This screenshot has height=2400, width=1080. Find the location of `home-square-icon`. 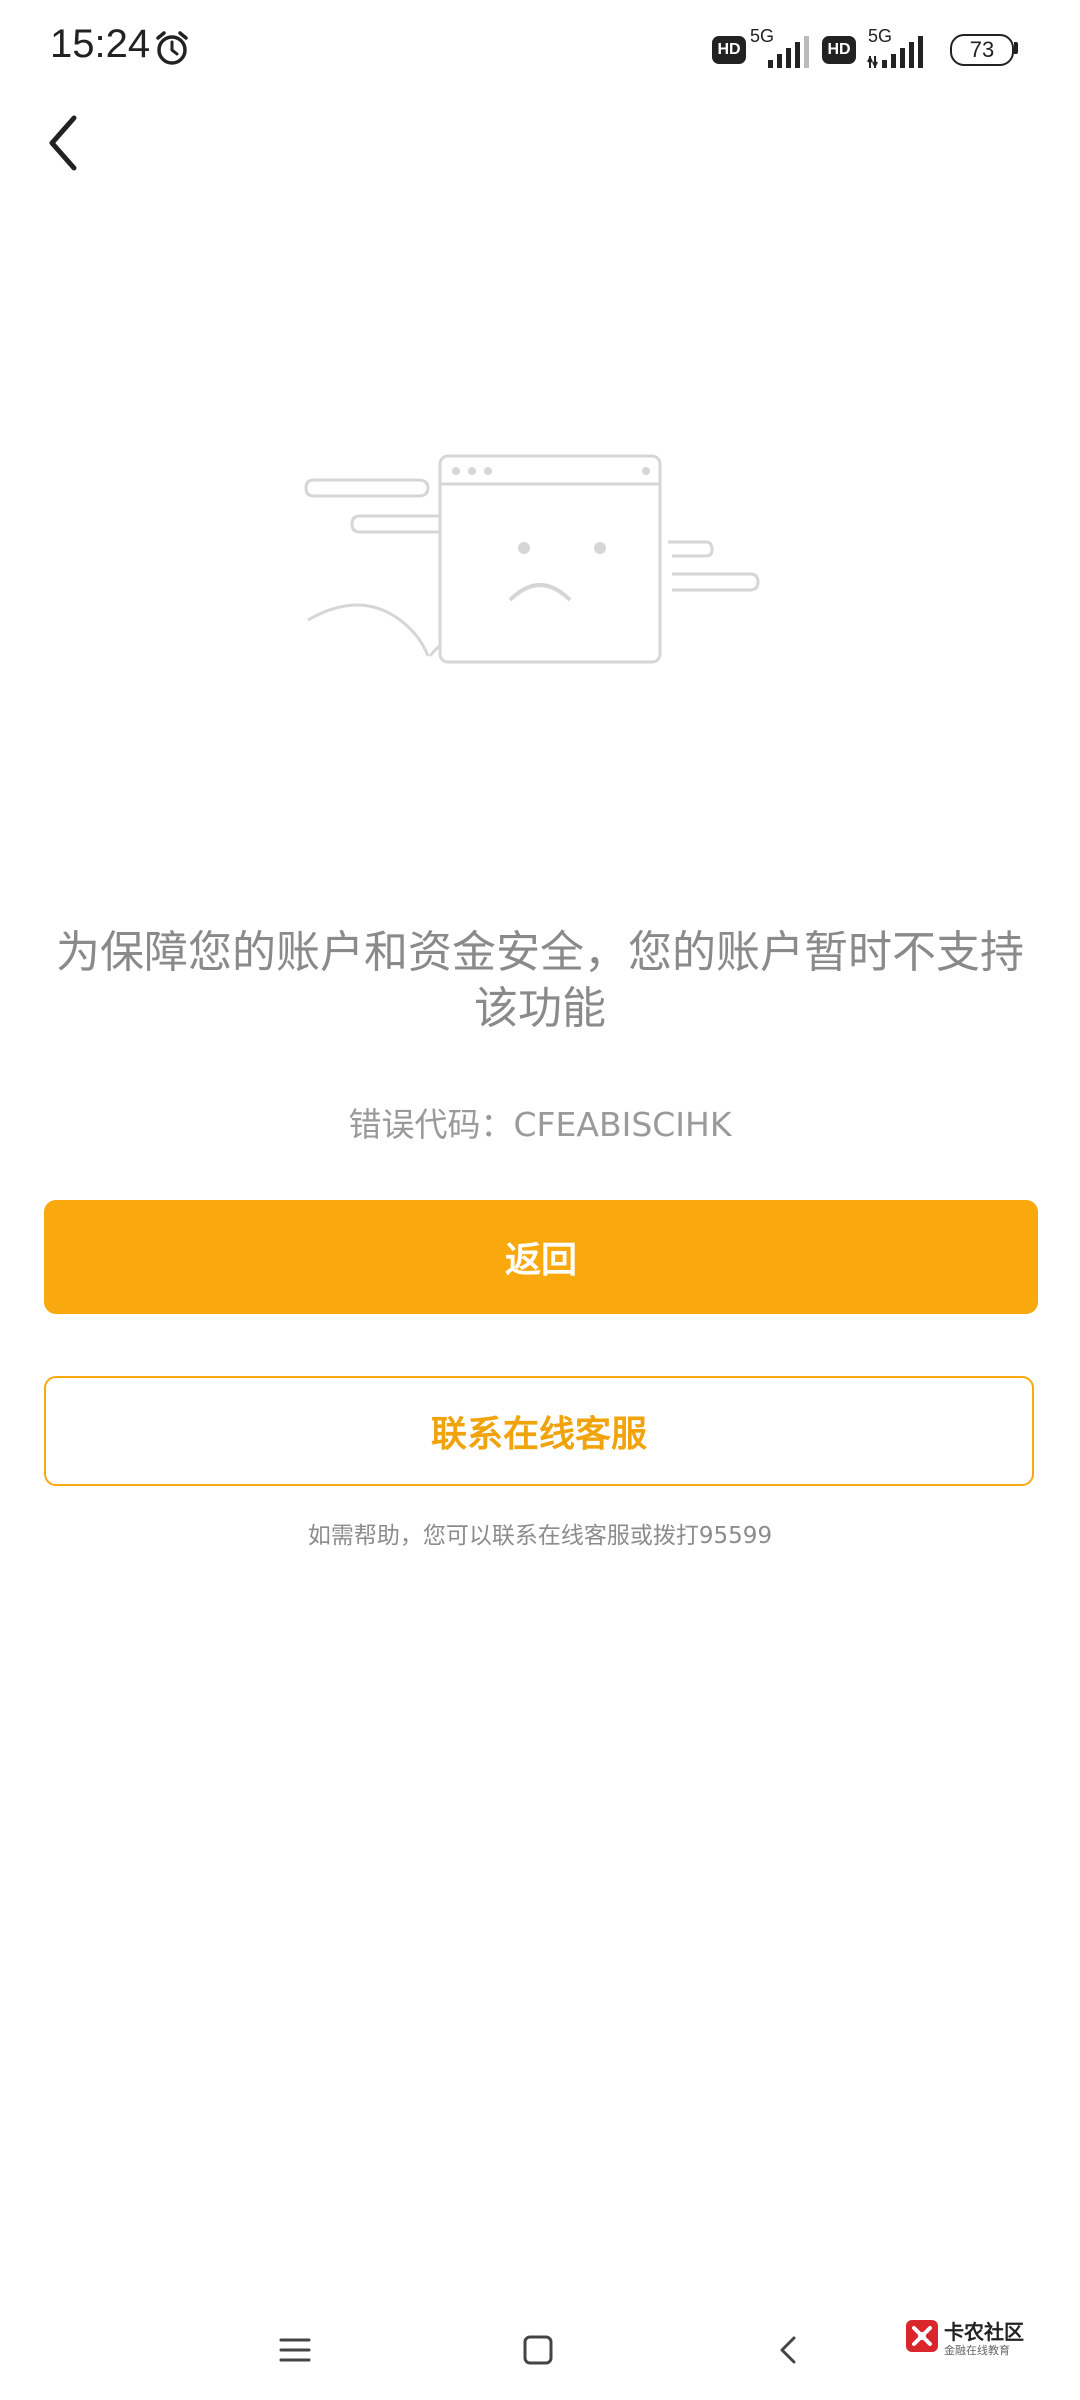

home-square-icon is located at coordinates (538, 2350).